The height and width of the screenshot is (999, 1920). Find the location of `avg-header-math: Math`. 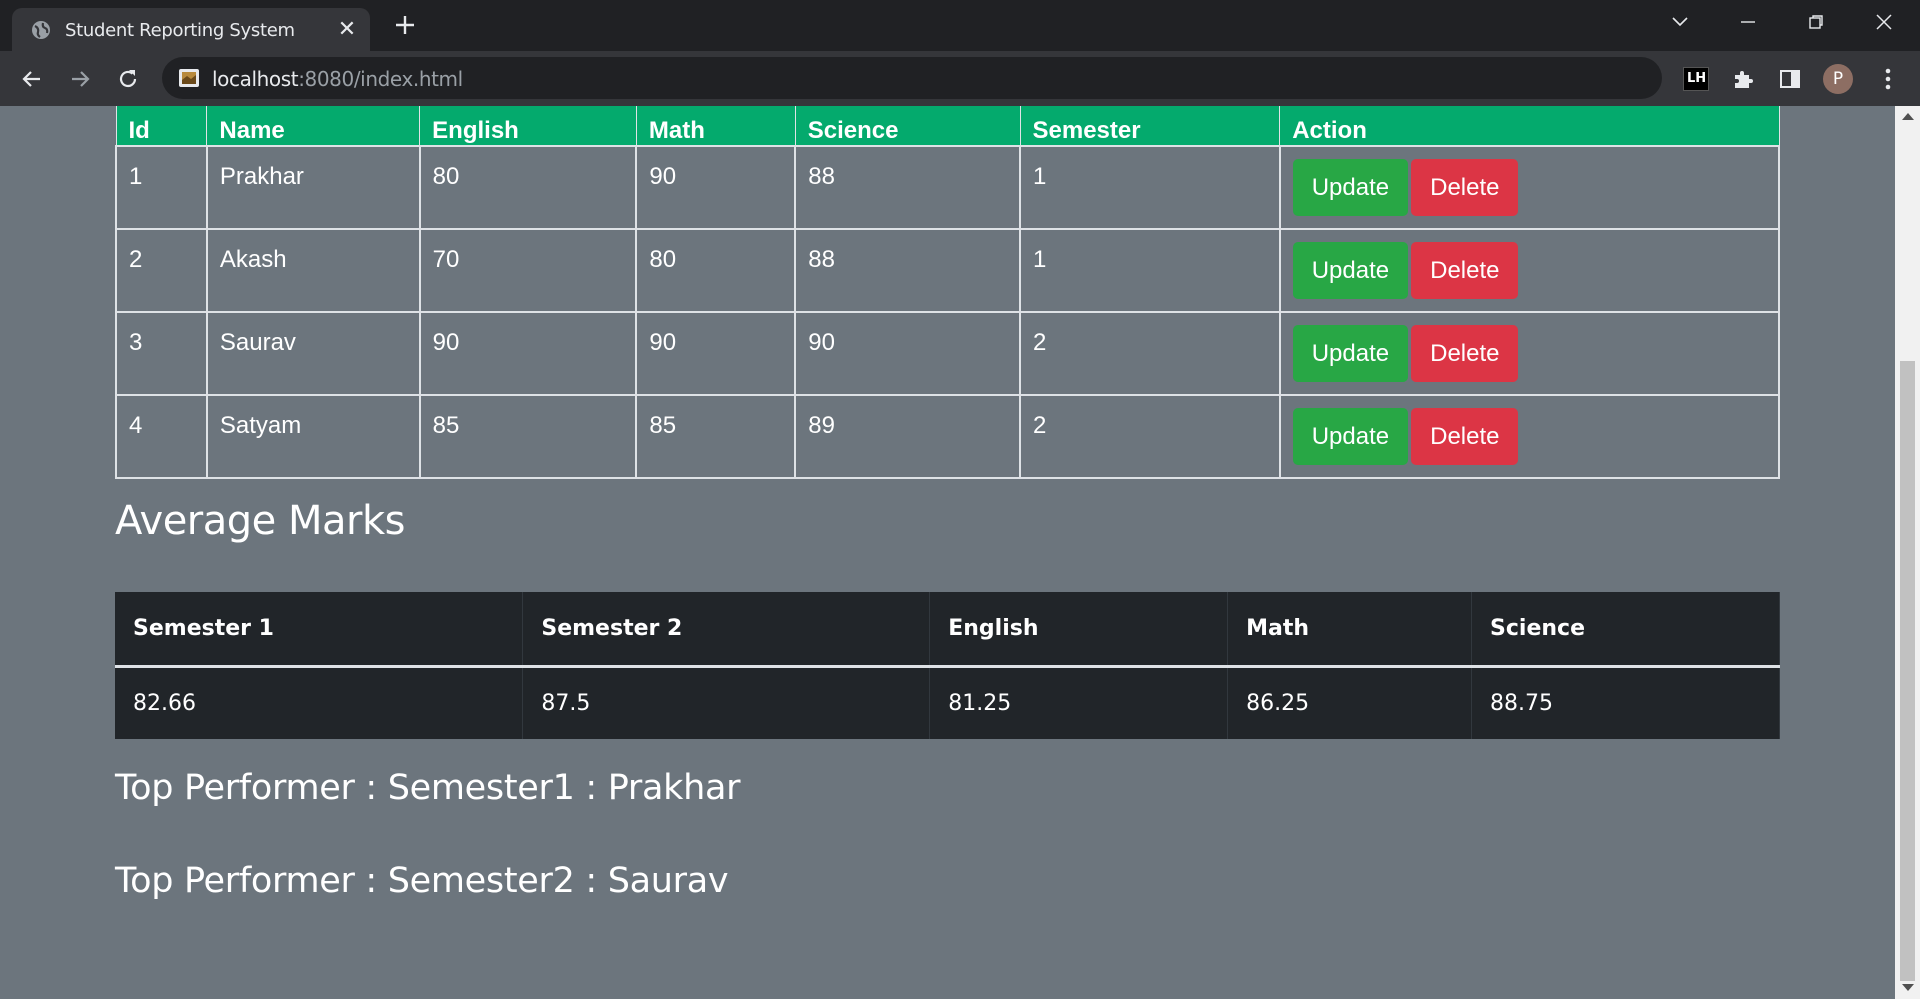

avg-header-math: Math is located at coordinates (1350, 630).